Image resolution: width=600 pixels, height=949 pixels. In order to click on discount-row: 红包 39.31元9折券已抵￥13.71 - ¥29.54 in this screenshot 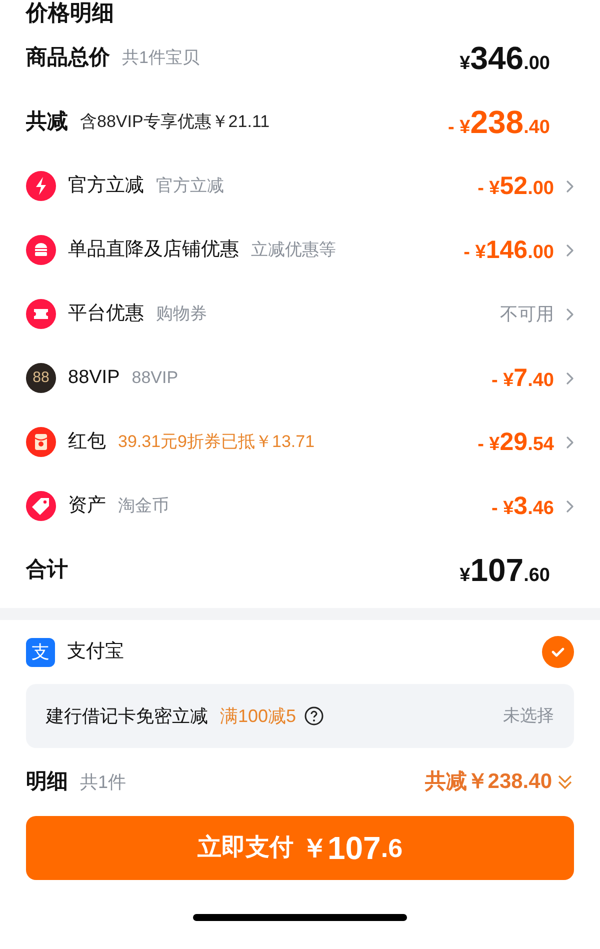, I will do `click(300, 442)`.